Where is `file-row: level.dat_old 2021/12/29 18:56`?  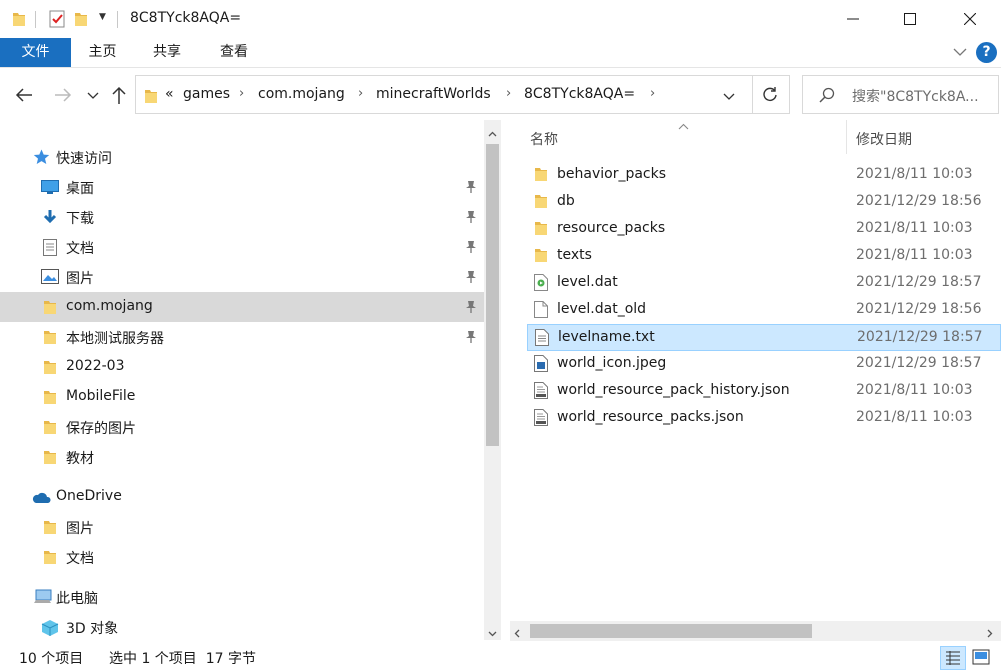 file-row: level.dat_old 2021/12/29 18:56 is located at coordinates (764, 310).